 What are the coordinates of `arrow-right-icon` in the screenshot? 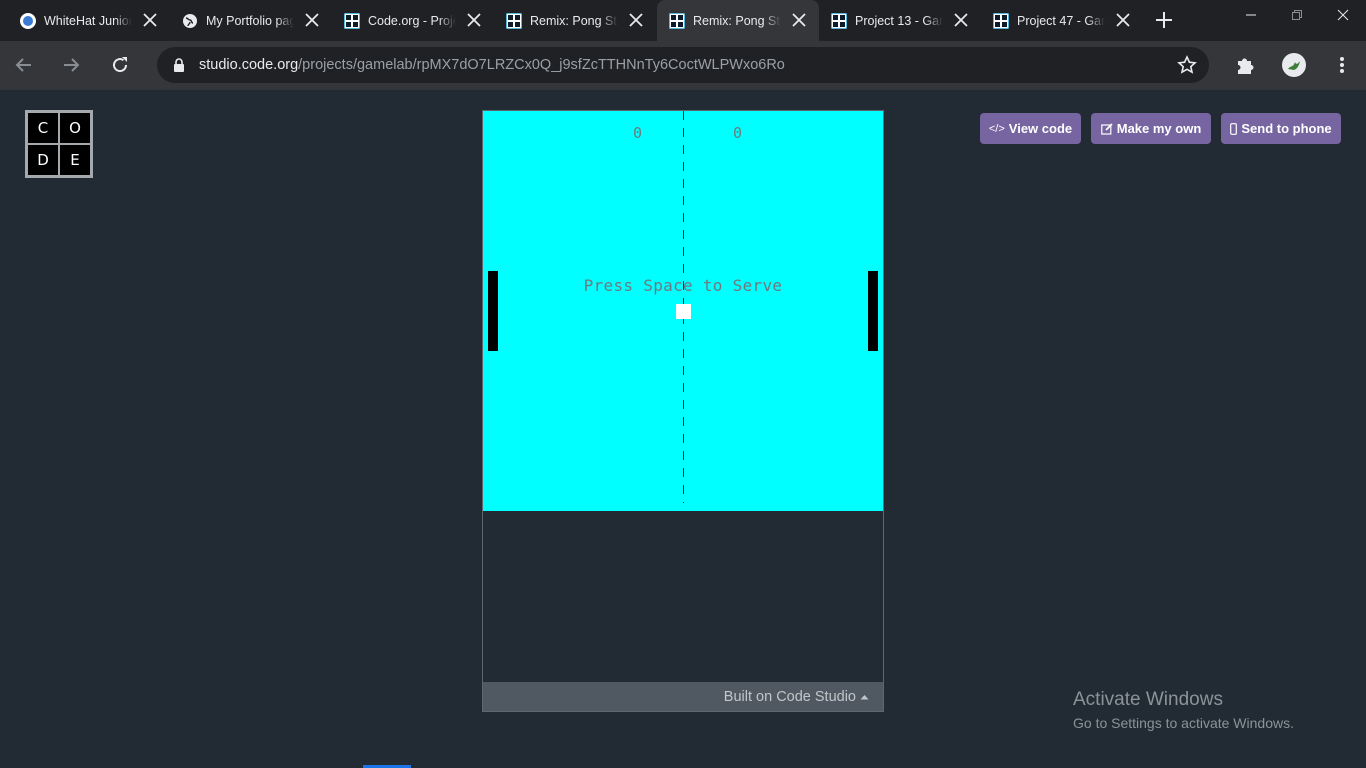 It's located at (72, 65).